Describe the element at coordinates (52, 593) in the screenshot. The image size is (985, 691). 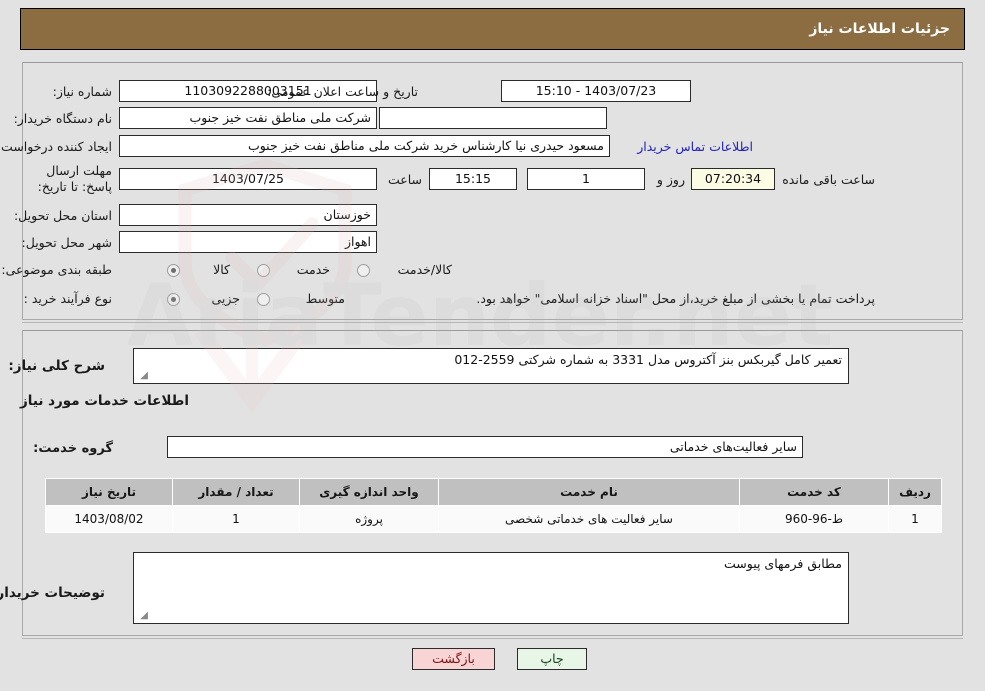
I see `buyer-notes-label: توضیحات خریدار:` at that location.